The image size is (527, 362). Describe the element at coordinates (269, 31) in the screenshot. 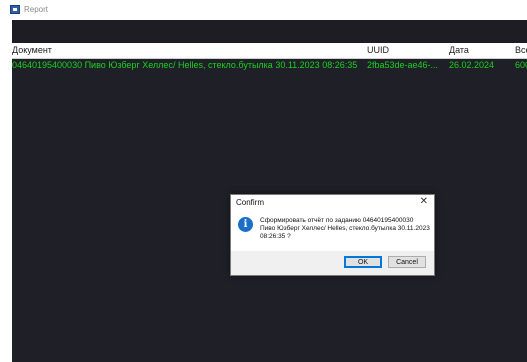

I see `toolbar` at that location.